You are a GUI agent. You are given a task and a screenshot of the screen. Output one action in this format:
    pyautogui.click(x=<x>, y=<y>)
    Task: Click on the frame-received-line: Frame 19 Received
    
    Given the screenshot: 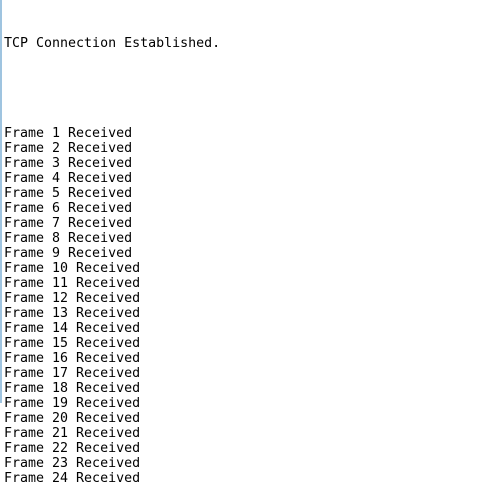 What is the action you would take?
    pyautogui.click(x=72, y=403)
    